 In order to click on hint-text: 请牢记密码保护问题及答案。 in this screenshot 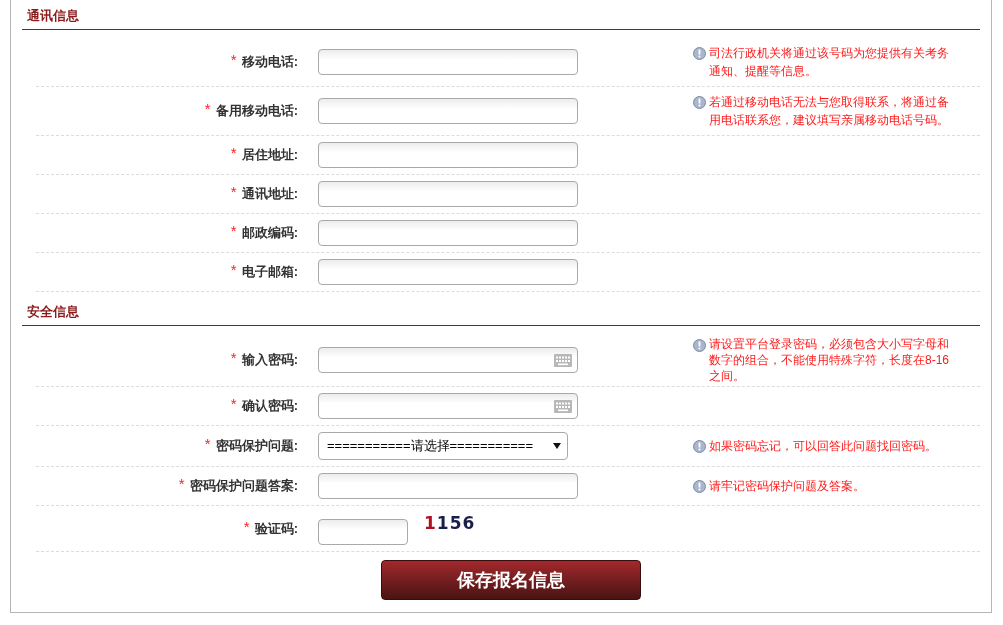, I will do `click(787, 486)`.